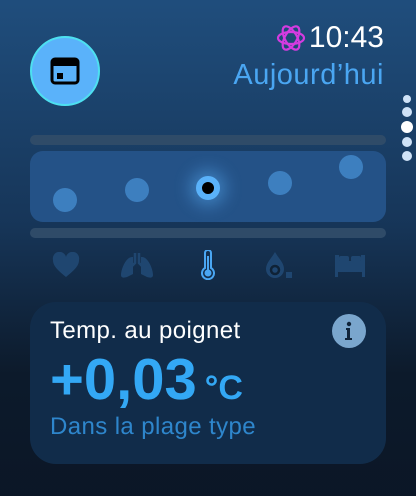 Image resolution: width=416 pixels, height=496 pixels. I want to click on droplet-icon, so click(279, 265).